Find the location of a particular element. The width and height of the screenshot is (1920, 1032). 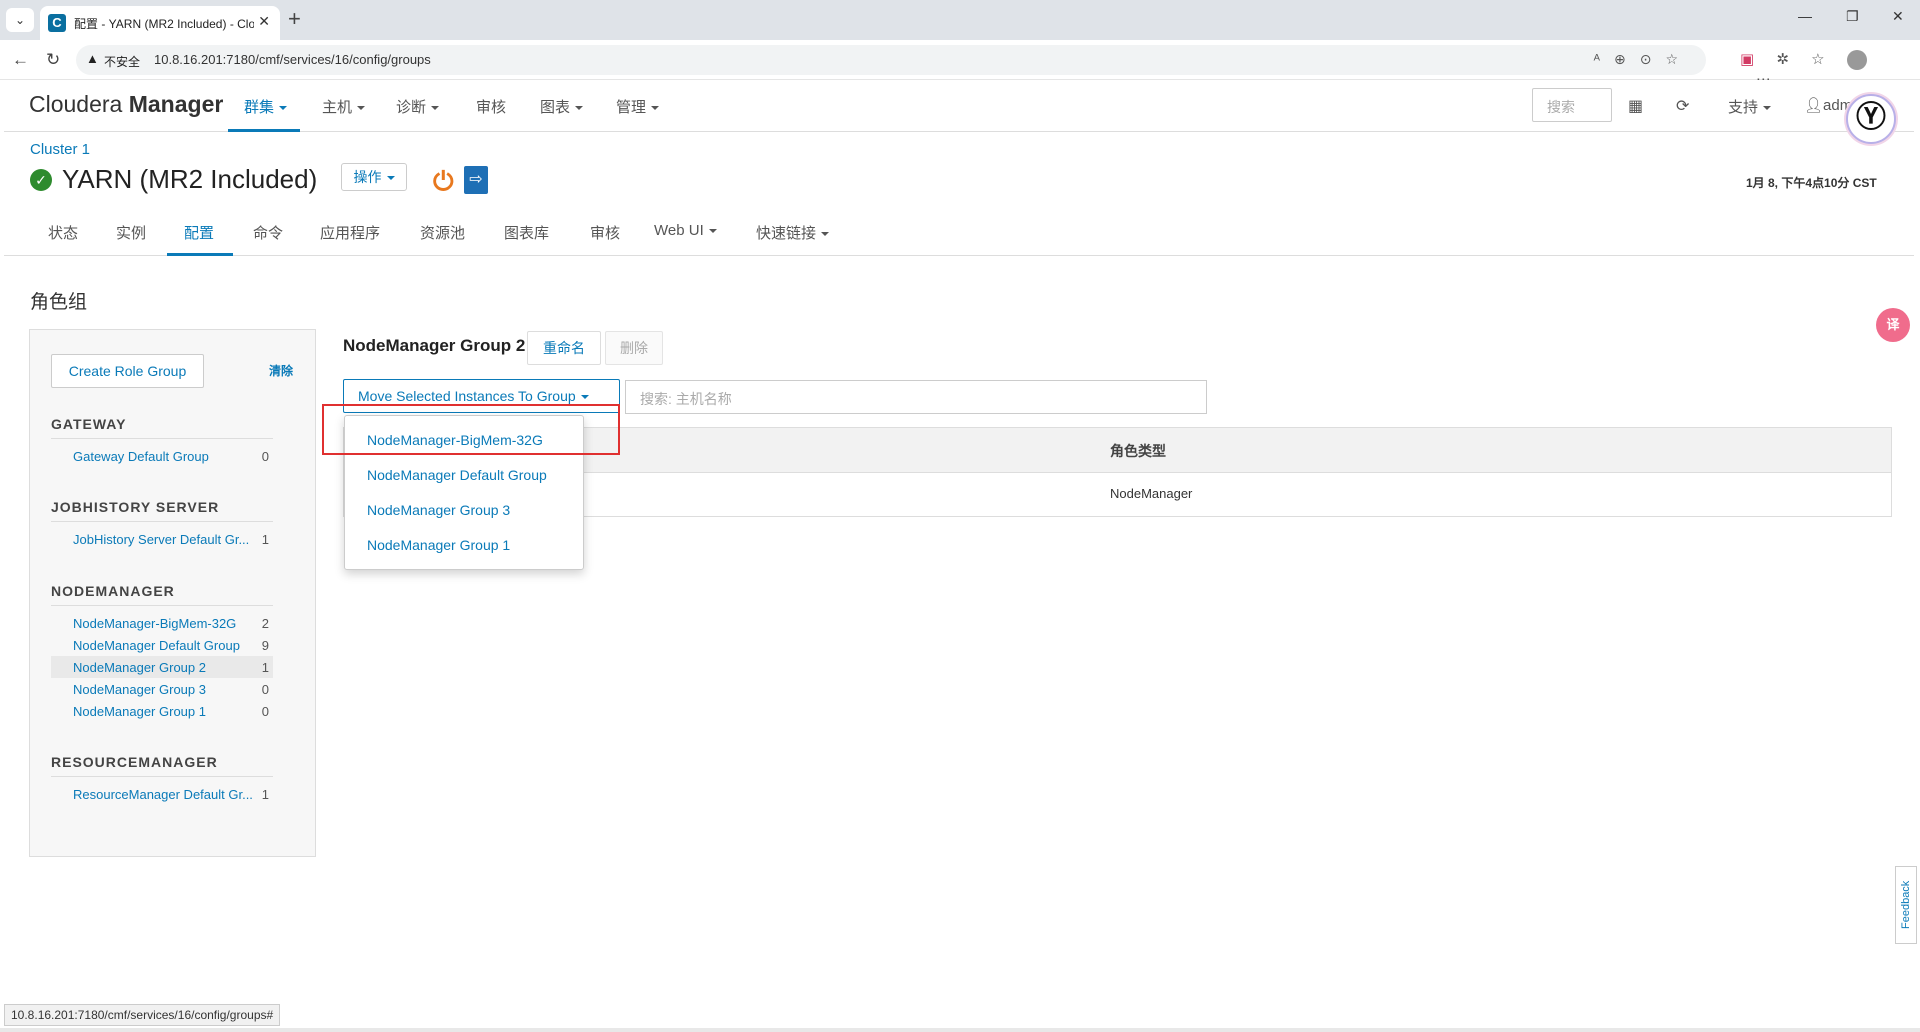

timestamp: 1月 8, 下午4点10分 CST is located at coordinates (1811, 182).